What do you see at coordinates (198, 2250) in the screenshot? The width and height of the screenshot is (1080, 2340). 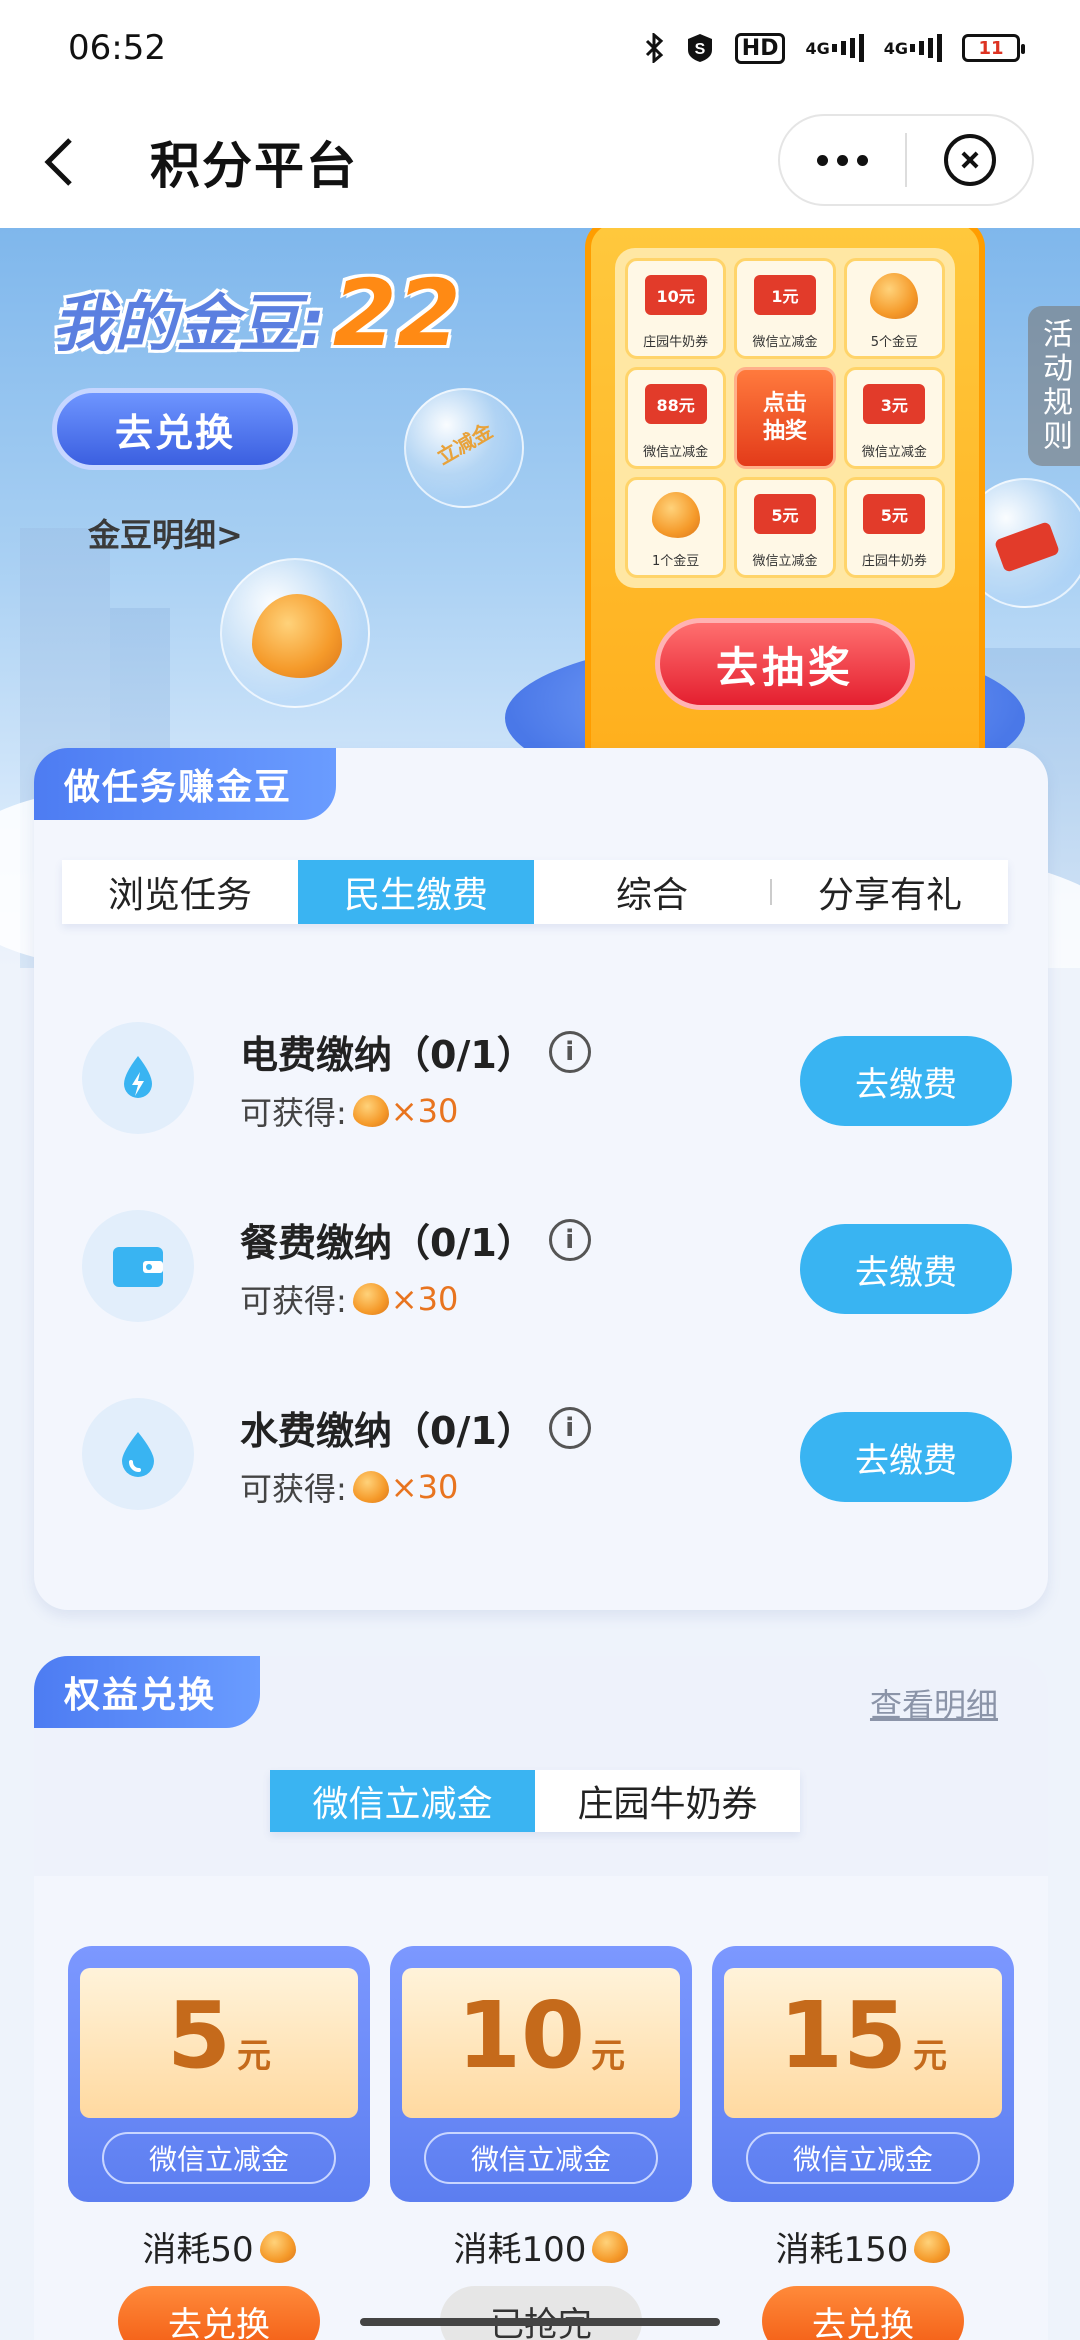 I see `coupon-cost-text: 消耗50` at bounding box center [198, 2250].